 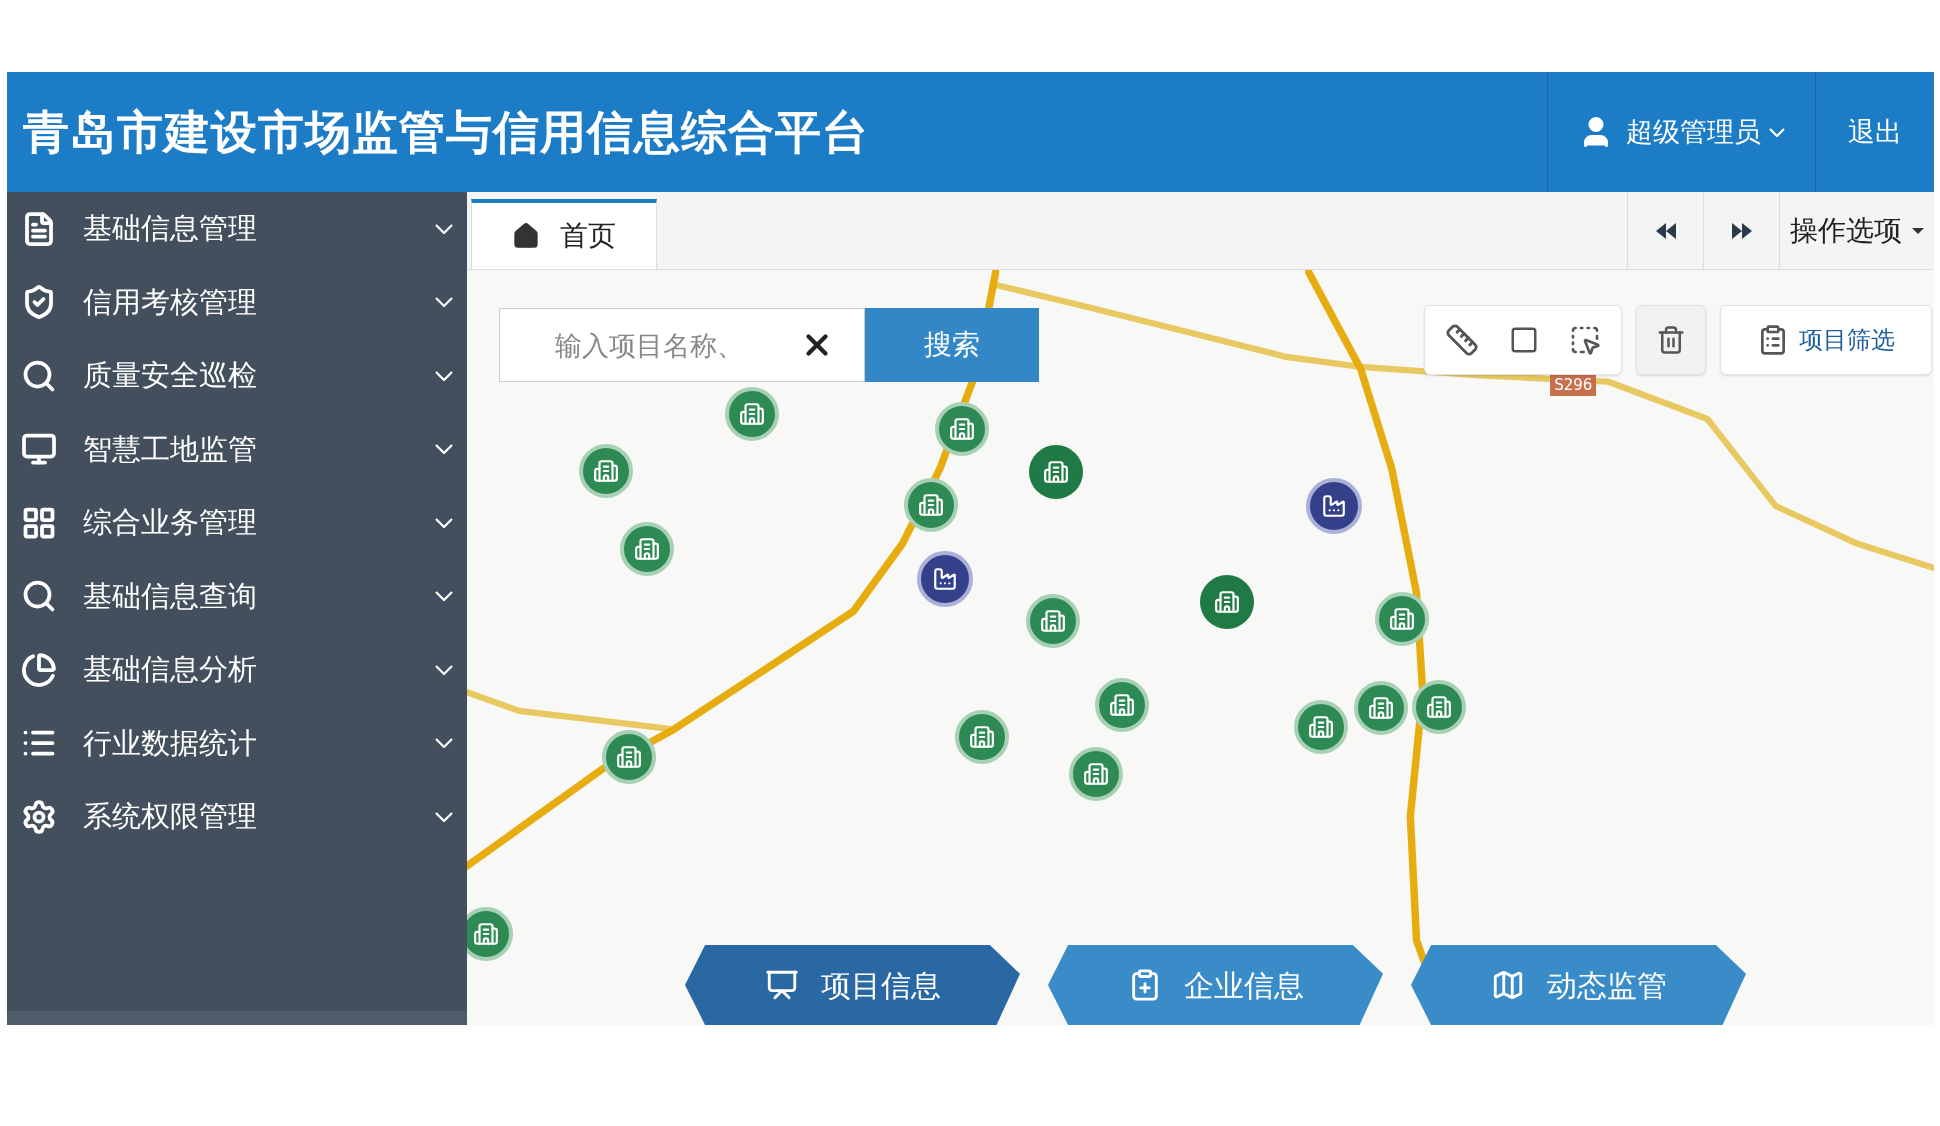 I want to click on sidebar-item: 基础信息分析, so click(x=237, y=670).